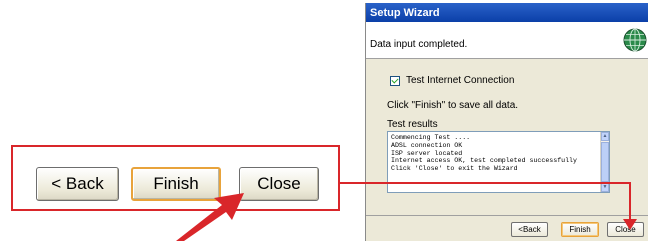 This screenshot has width=648, height=241. What do you see at coordinates (485, 201) in the screenshot?
I see `connector-line` at bounding box center [485, 201].